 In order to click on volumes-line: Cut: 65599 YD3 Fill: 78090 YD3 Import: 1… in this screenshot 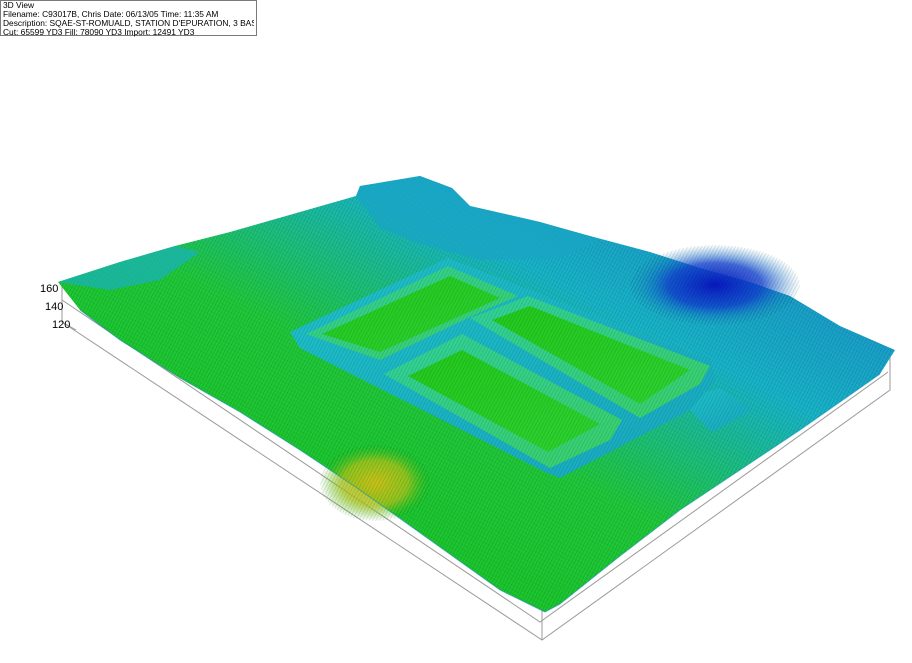, I will do `click(99, 32)`.